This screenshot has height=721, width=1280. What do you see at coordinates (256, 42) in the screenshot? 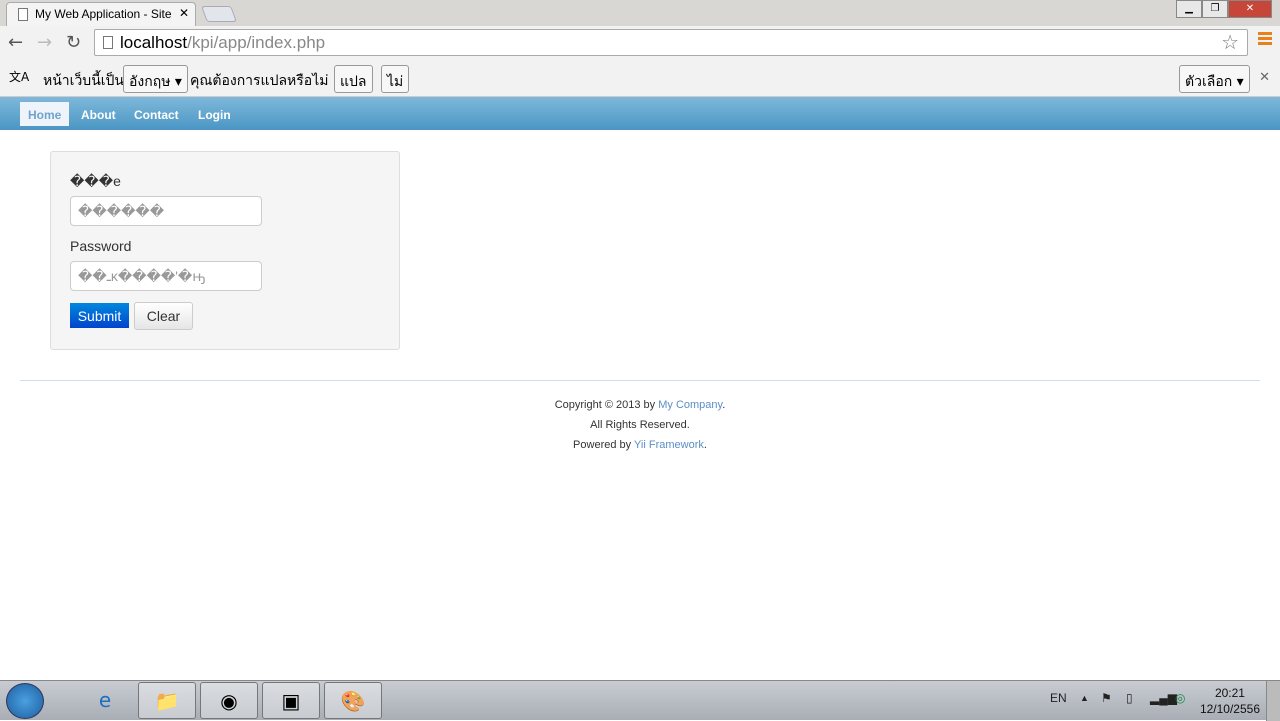
I see `url-path: /kpi/app/index.php` at bounding box center [256, 42].